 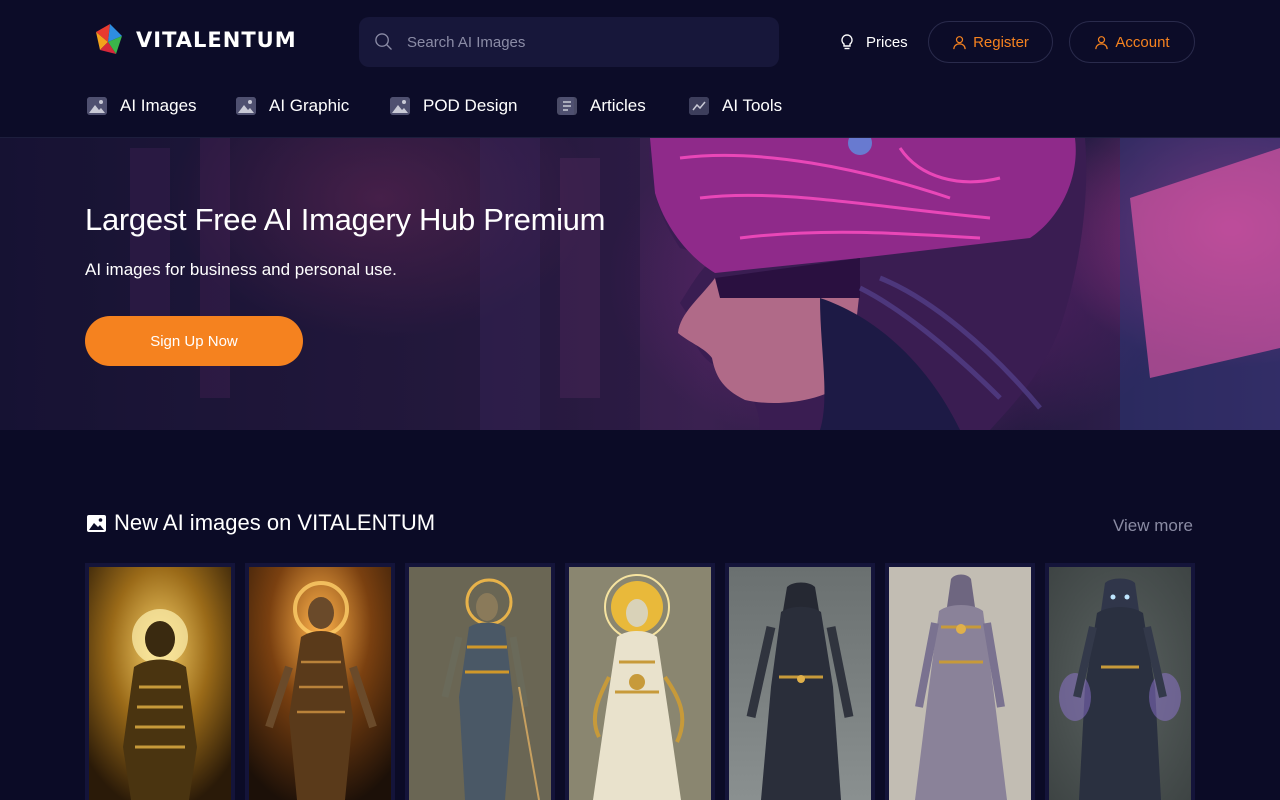 What do you see at coordinates (1001, 42) in the screenshot?
I see `register-label: Register` at bounding box center [1001, 42].